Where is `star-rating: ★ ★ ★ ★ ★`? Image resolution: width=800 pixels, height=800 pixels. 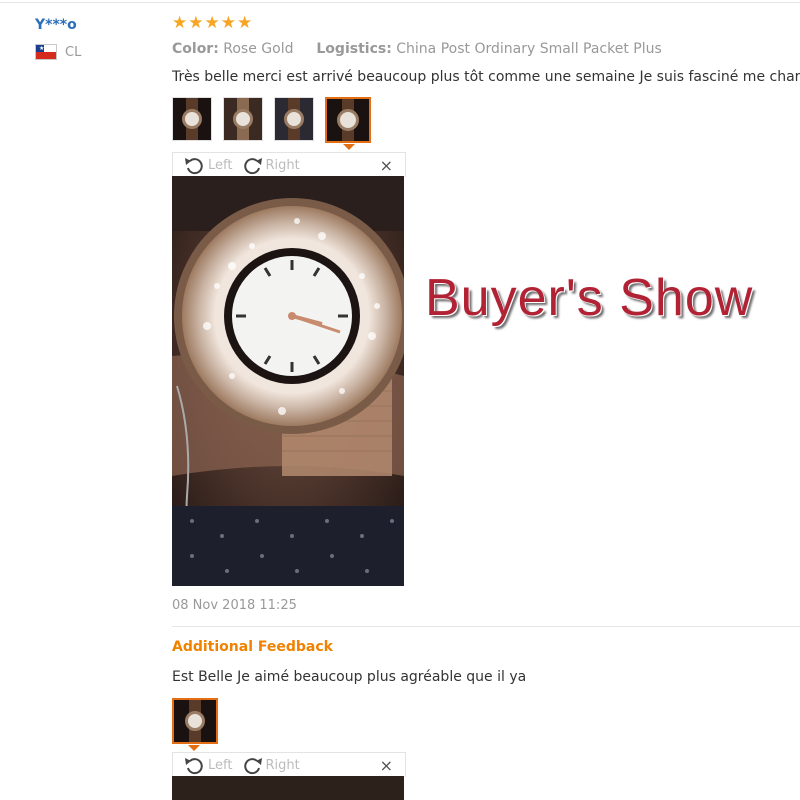
star-rating: ★ ★ ★ ★ ★ is located at coordinates (212, 23).